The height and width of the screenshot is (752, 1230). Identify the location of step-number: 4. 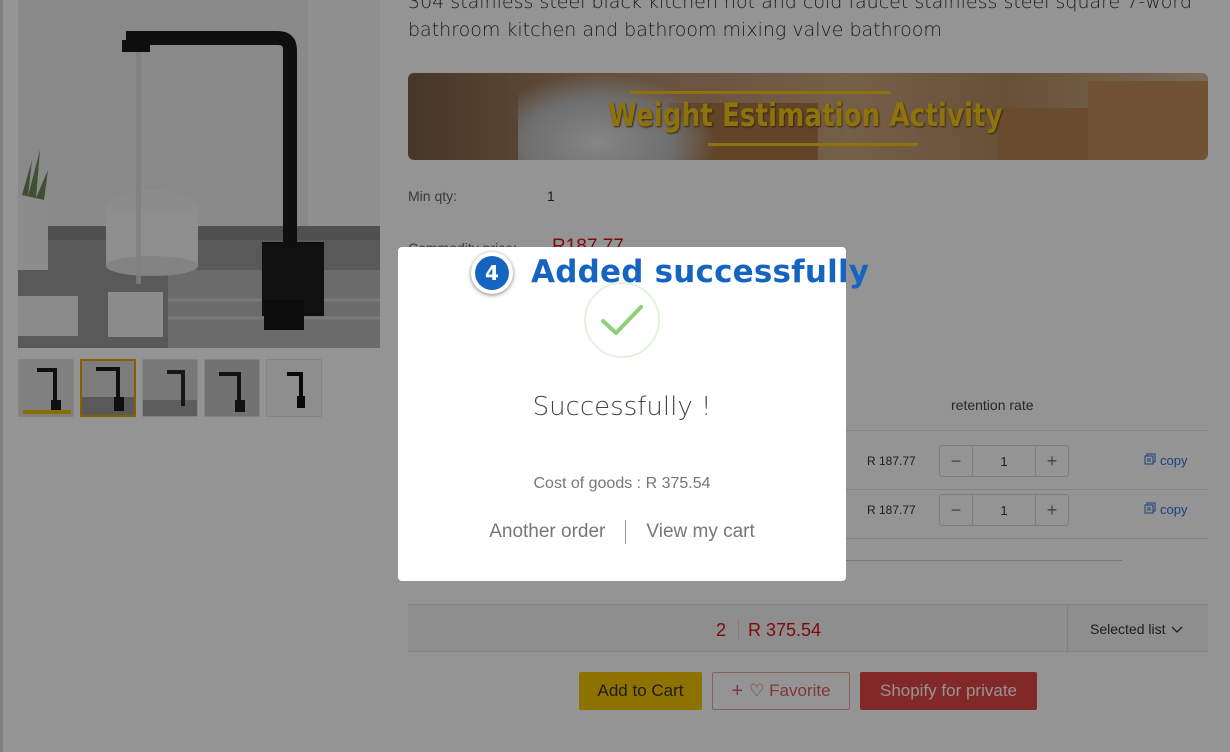
(492, 273).